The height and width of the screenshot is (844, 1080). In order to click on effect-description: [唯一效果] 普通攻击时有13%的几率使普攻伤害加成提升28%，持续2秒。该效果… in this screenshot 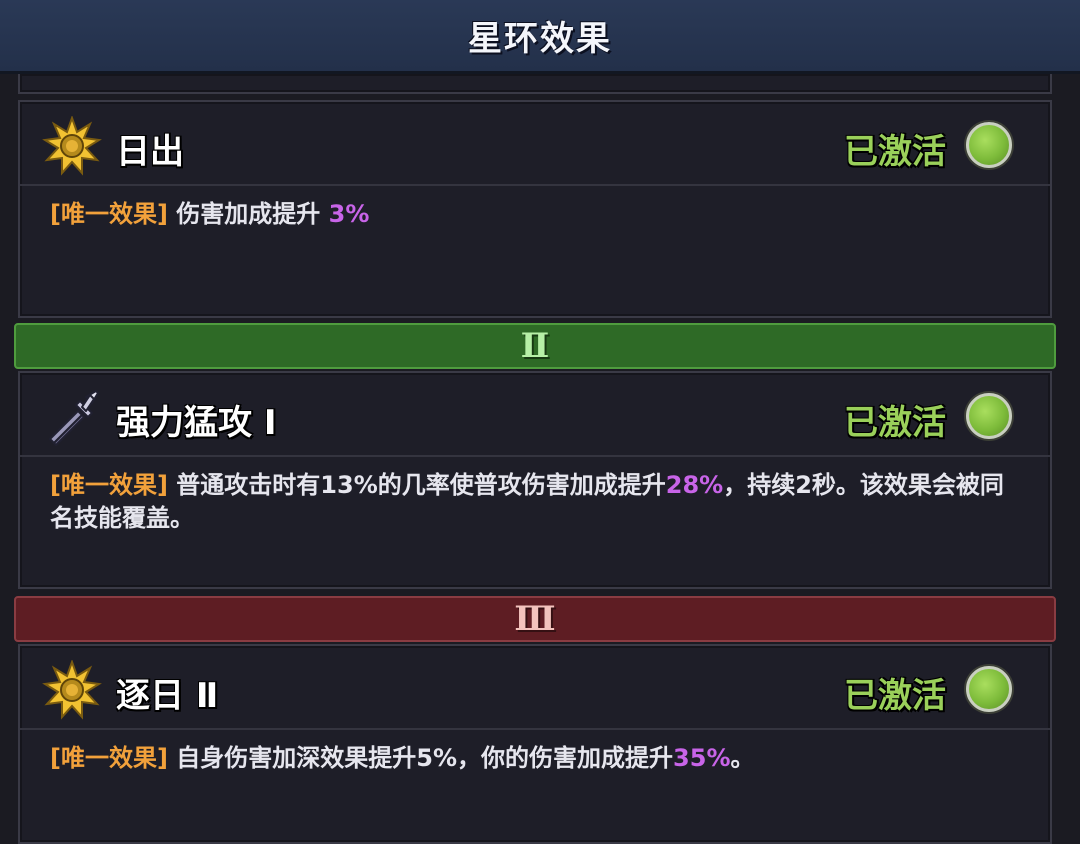, I will do `click(530, 502)`.